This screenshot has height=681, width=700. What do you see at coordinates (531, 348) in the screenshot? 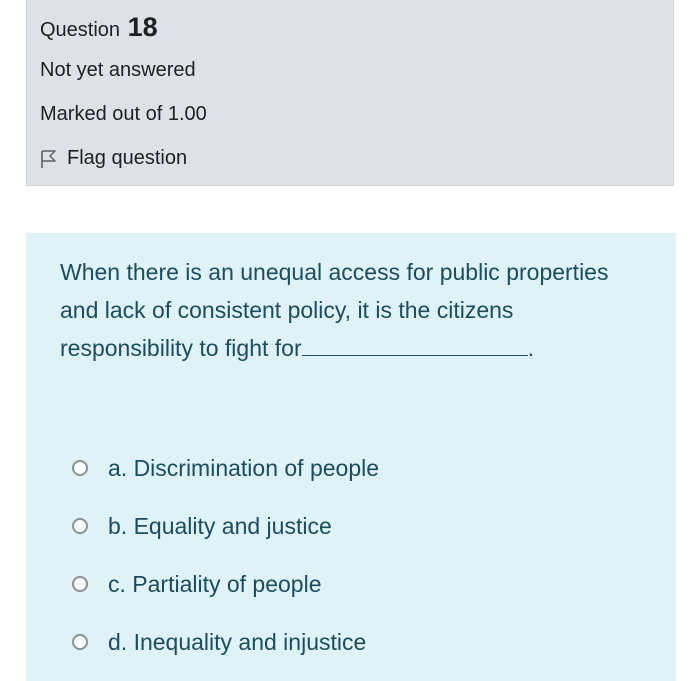
I see `question-text-end: .` at bounding box center [531, 348].